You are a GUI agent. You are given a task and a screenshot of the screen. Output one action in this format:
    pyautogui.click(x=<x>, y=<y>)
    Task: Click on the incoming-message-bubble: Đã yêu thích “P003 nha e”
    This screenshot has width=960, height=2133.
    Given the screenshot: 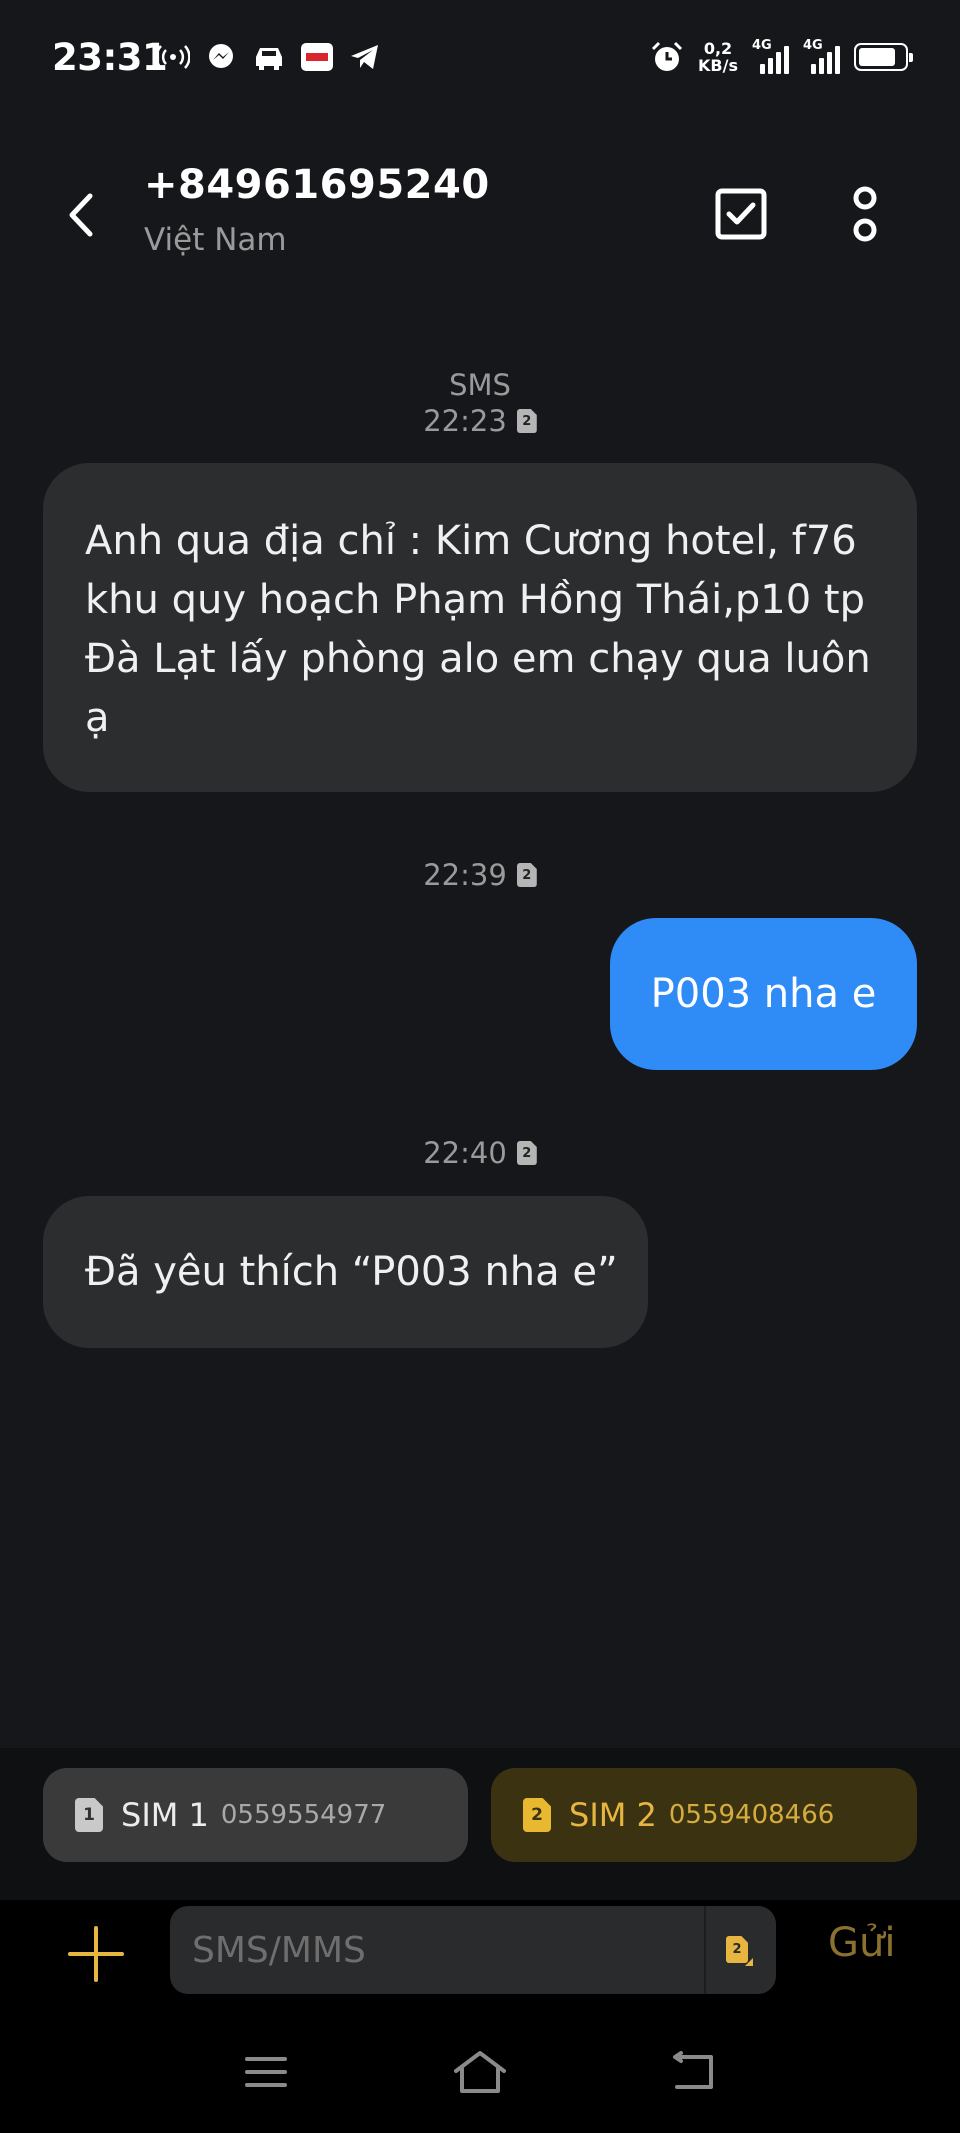 What is the action you would take?
    pyautogui.click(x=345, y=1272)
    